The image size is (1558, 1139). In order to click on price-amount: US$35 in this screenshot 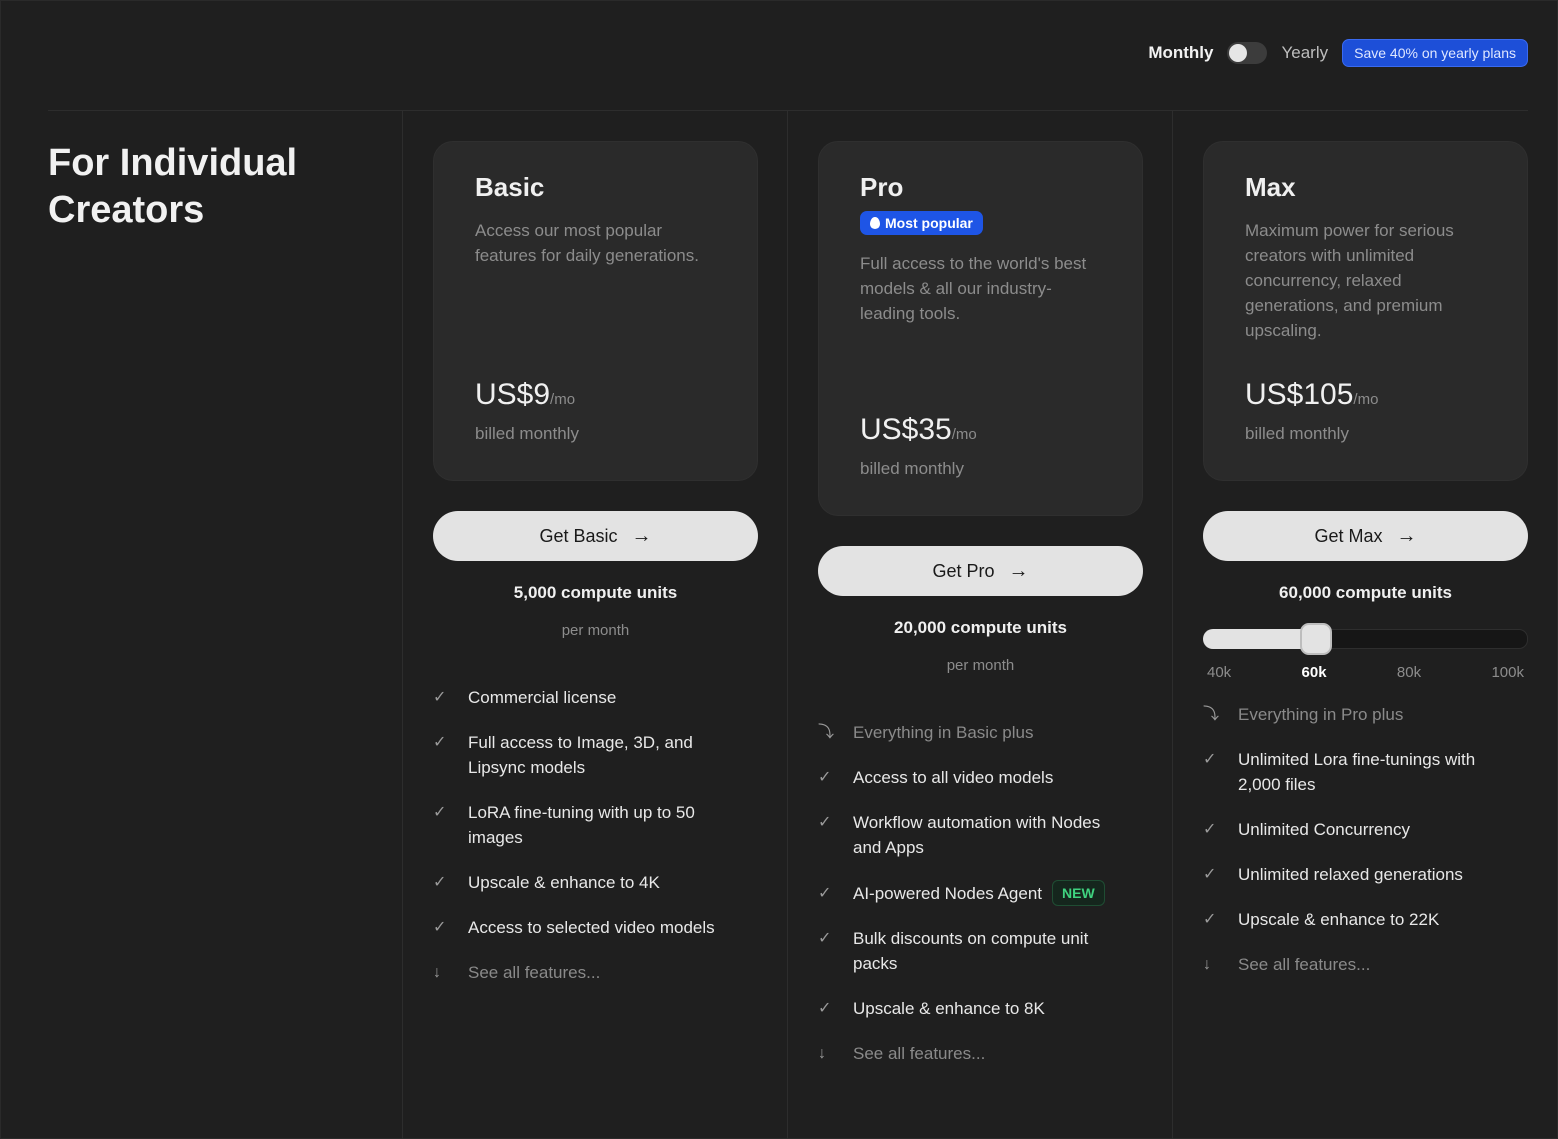, I will do `click(906, 429)`.